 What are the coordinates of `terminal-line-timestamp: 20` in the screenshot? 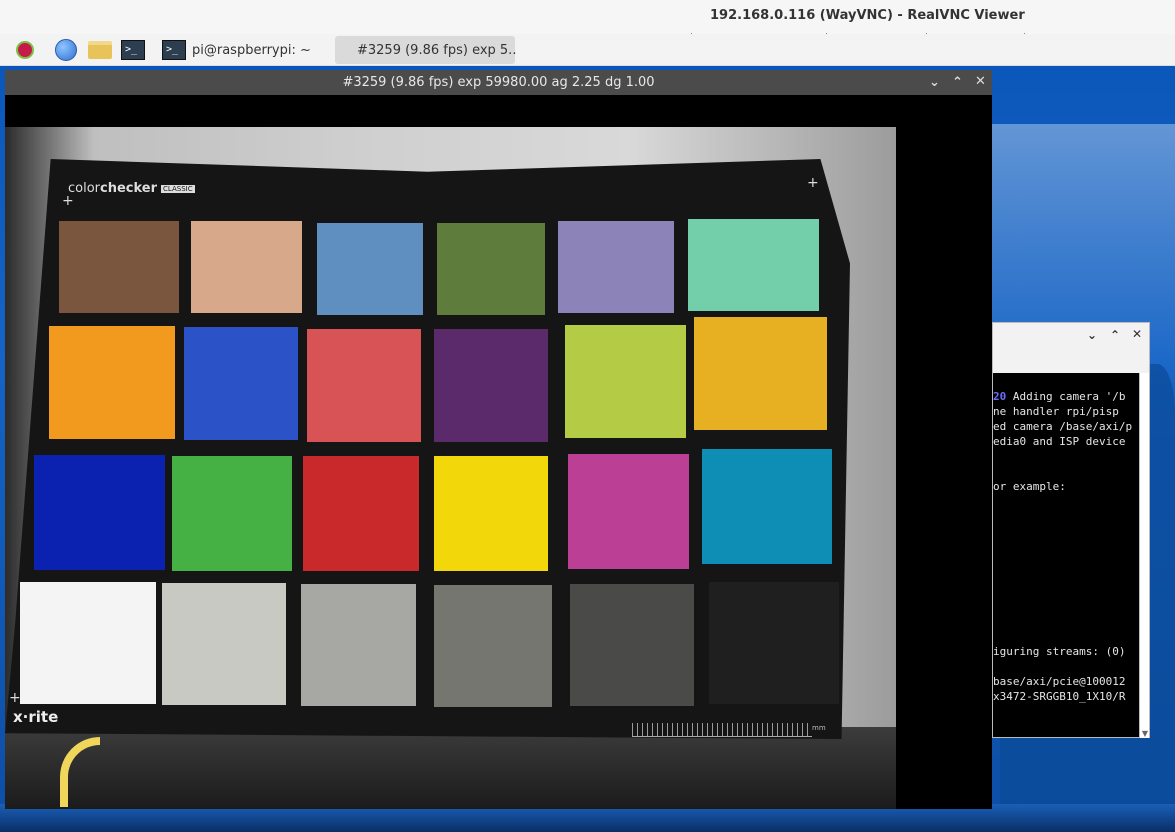 It's located at (1000, 396).